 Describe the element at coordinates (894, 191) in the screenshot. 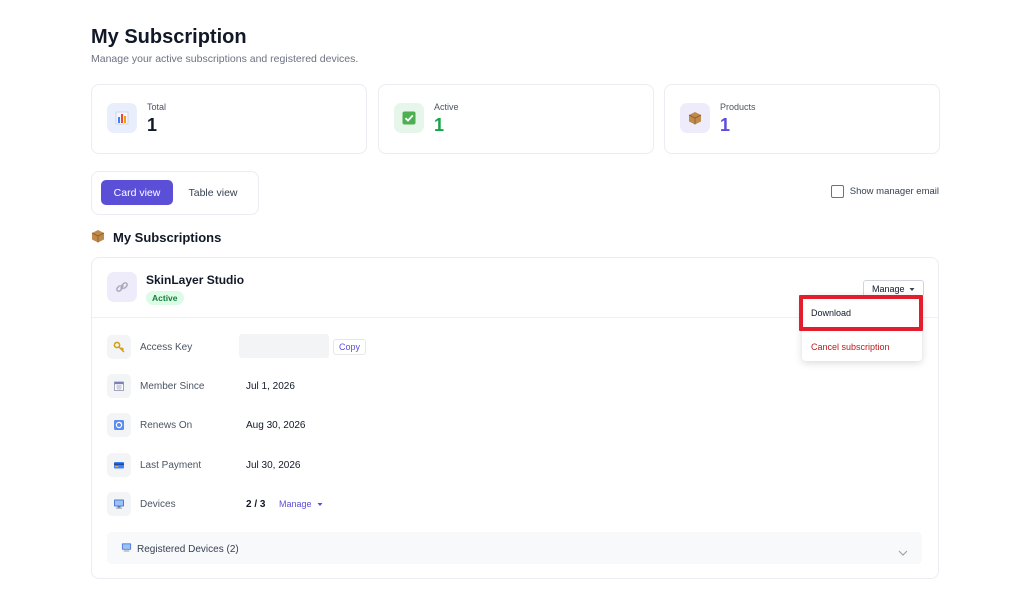

I see `show-manager-email-label: Show manager email` at that location.